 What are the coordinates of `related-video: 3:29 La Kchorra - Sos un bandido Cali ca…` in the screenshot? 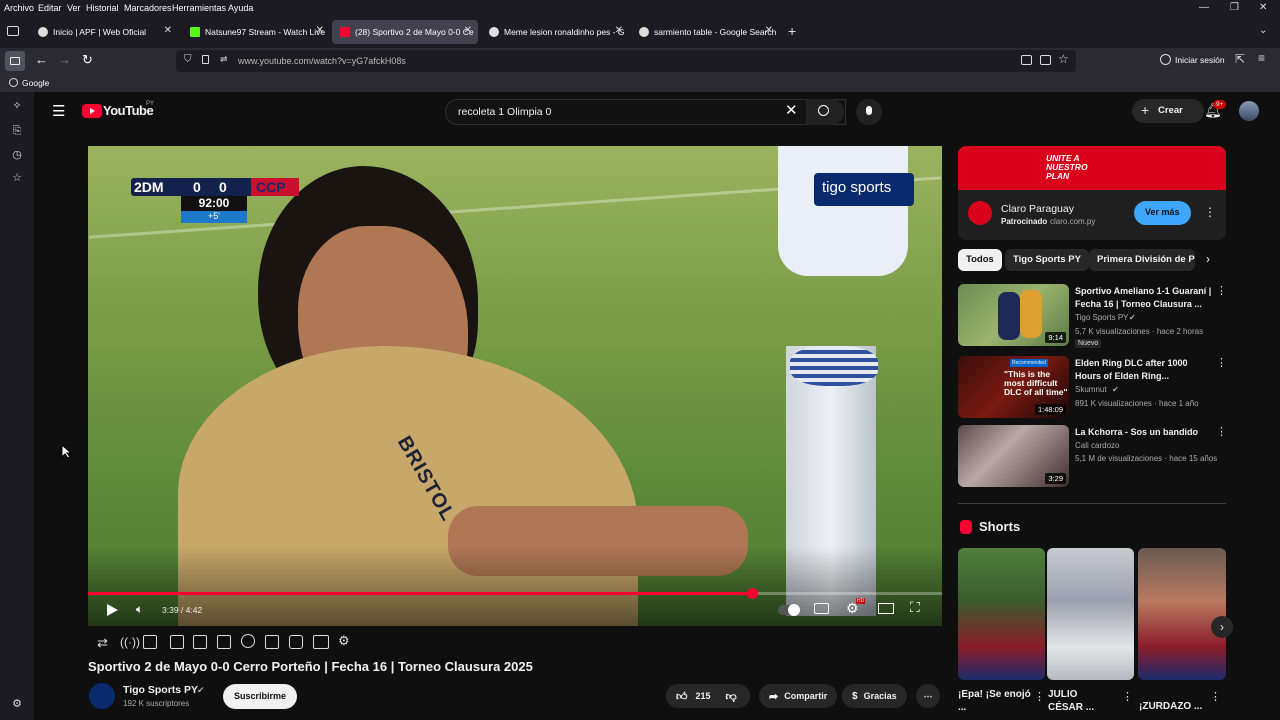 It's located at (1092, 456).